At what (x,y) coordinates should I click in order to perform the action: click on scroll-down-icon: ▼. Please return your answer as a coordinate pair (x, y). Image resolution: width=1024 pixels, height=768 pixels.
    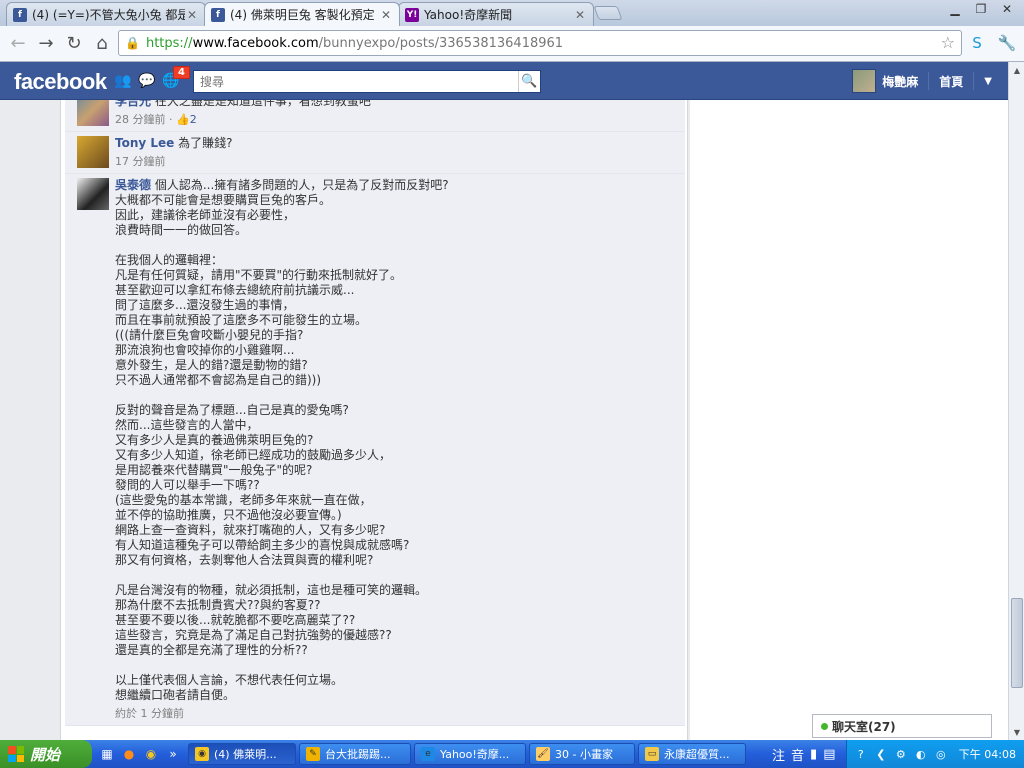
    Looking at the image, I should click on (1016, 732).